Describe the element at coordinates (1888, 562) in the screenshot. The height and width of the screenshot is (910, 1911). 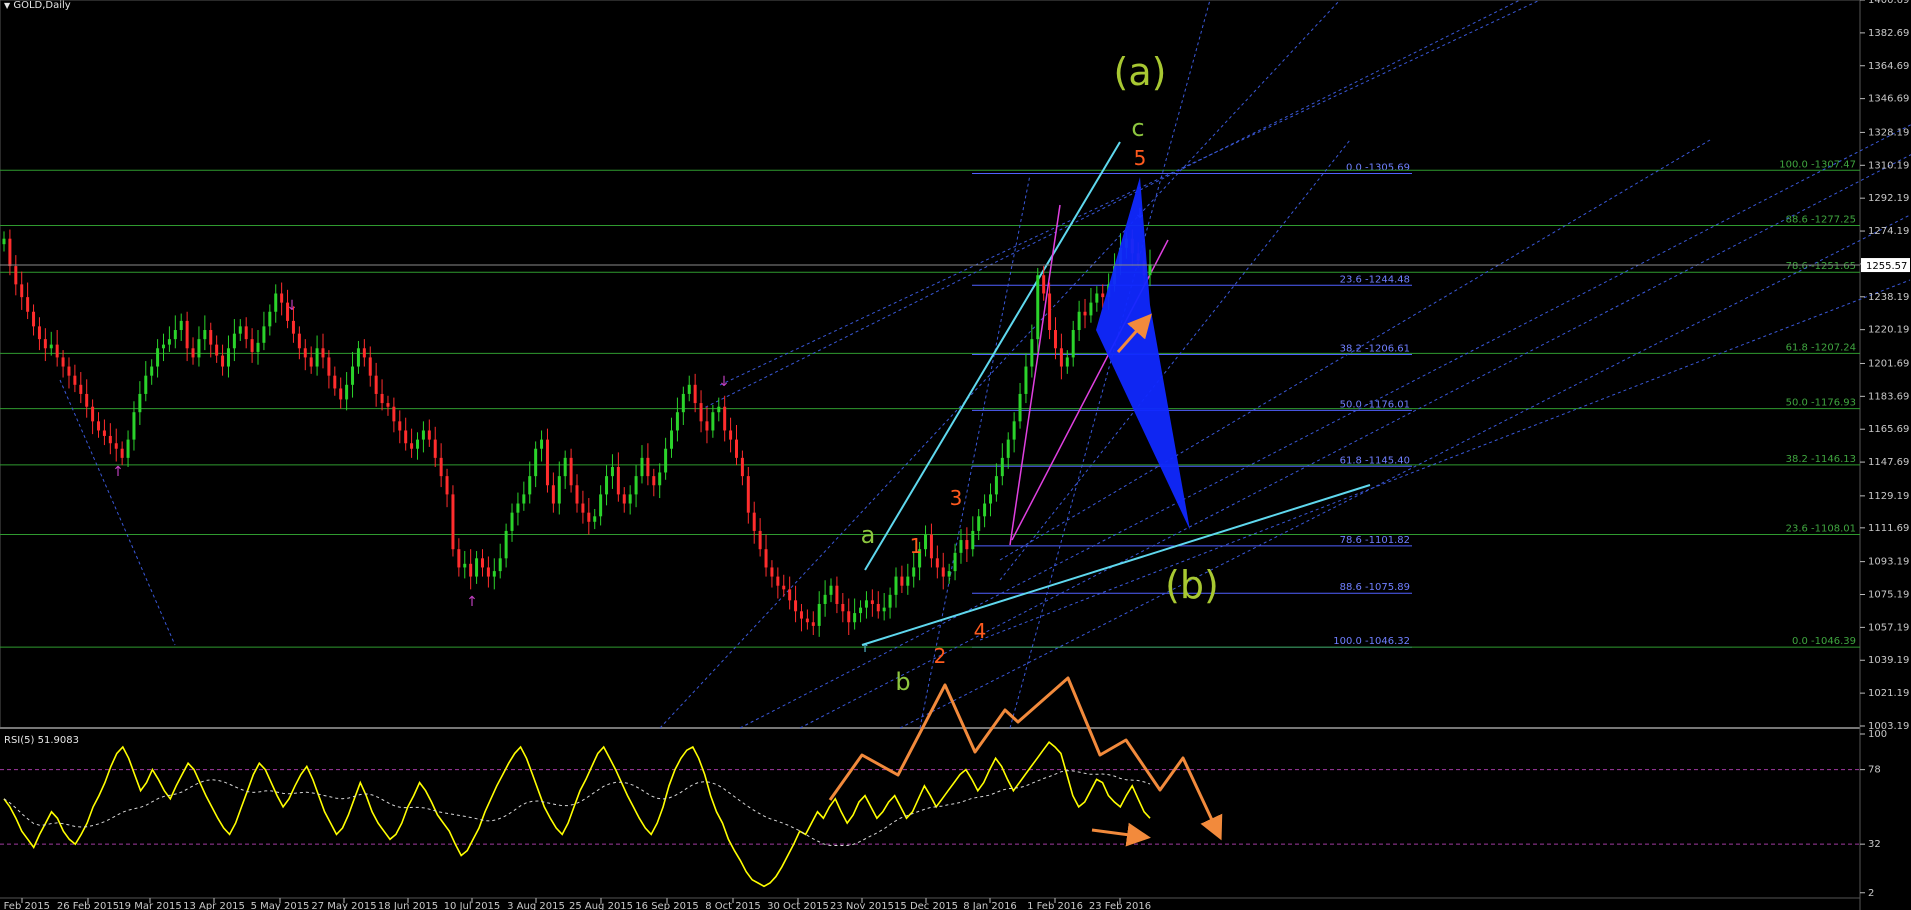
I see `price-tick-label: 1093.19` at that location.